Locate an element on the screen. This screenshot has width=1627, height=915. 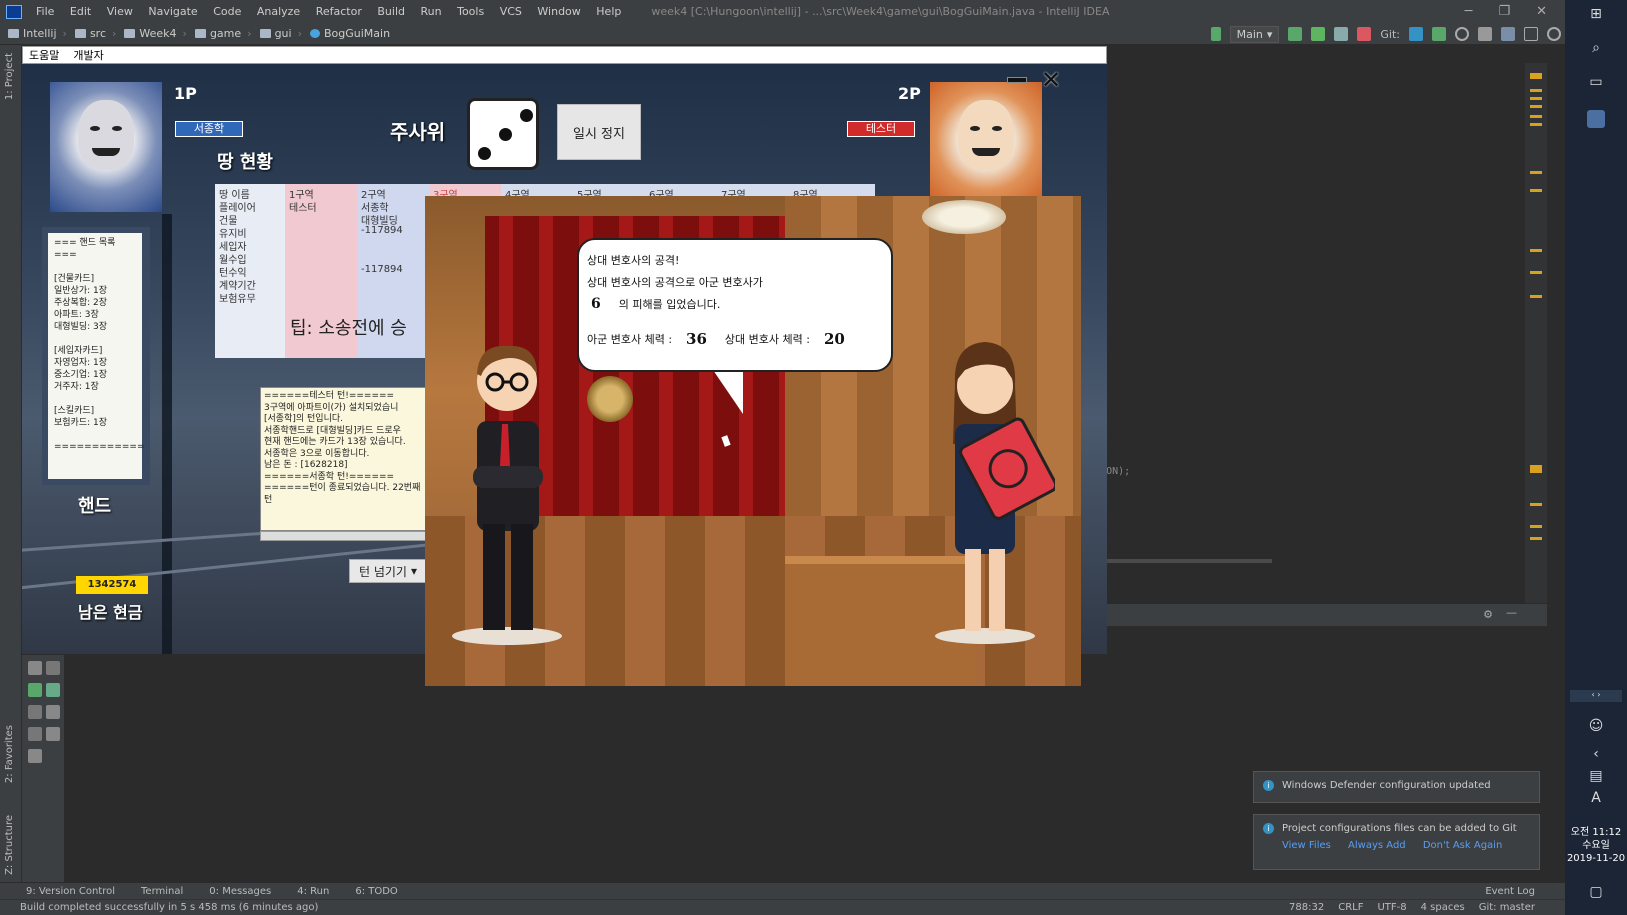
restore-layout-icon is located at coordinates (35, 712).